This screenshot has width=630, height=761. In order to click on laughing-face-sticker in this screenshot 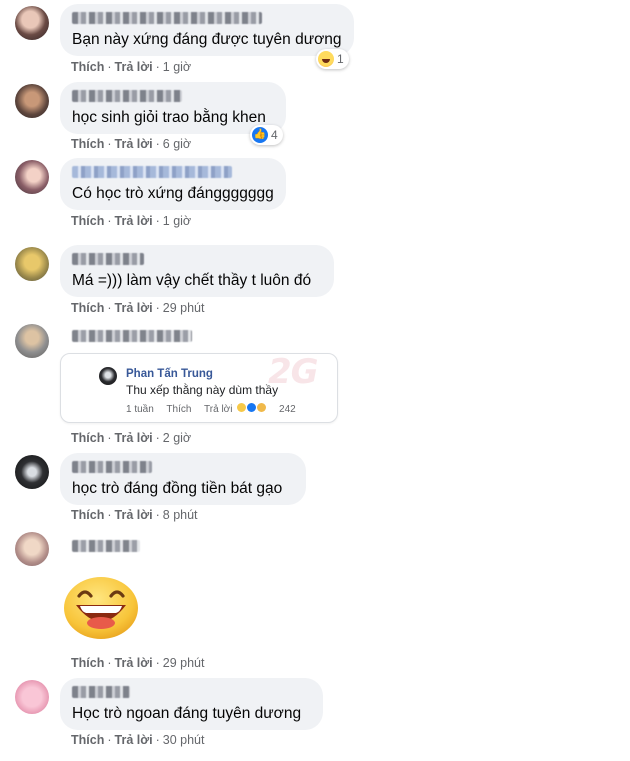, I will do `click(101, 606)`.